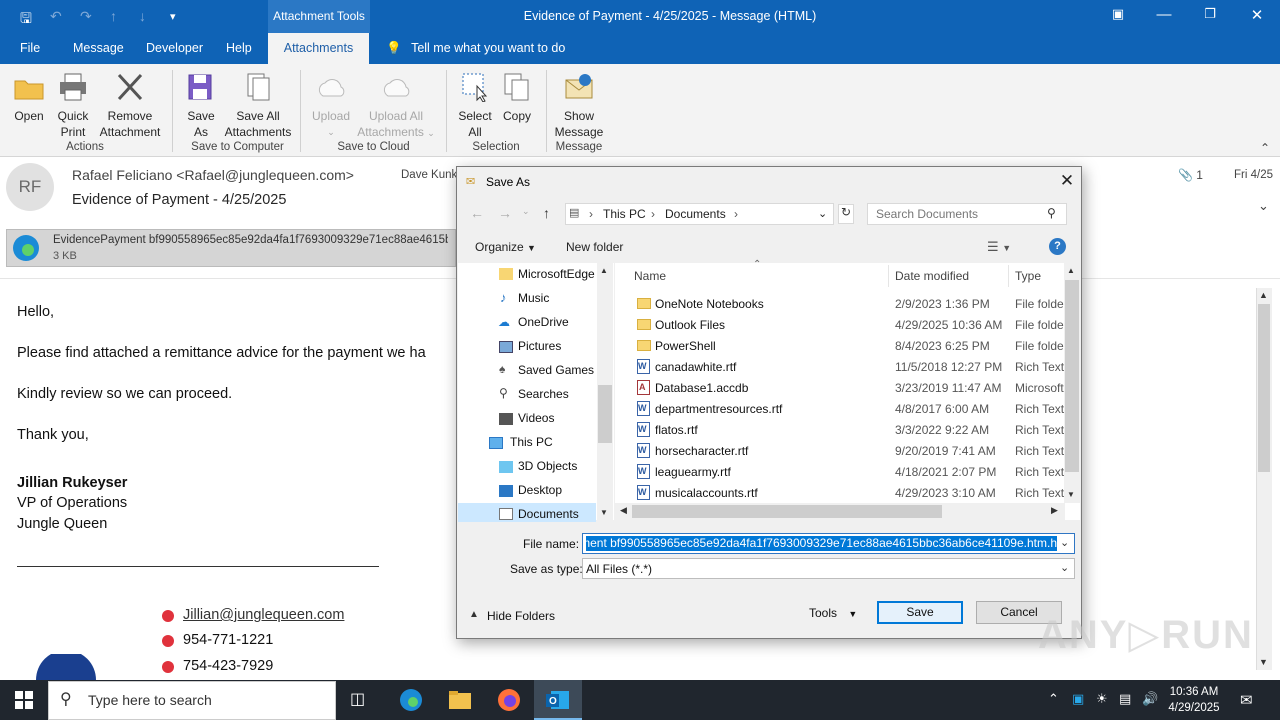 The width and height of the screenshot is (1280, 720). Describe the element at coordinates (24, 700) in the screenshot. I see `windows-start-icon` at that location.